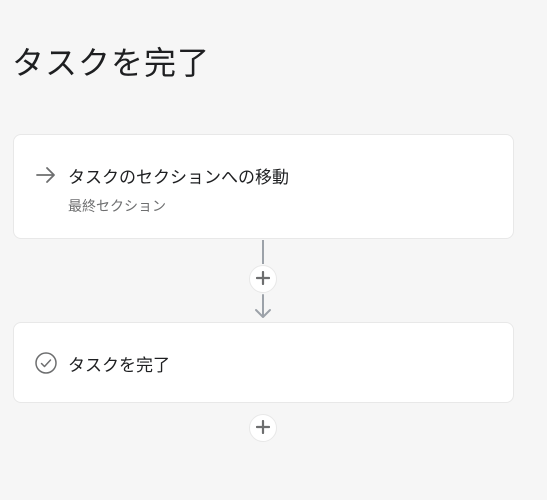  What do you see at coordinates (263, 252) in the screenshot?
I see `connector-line` at bounding box center [263, 252].